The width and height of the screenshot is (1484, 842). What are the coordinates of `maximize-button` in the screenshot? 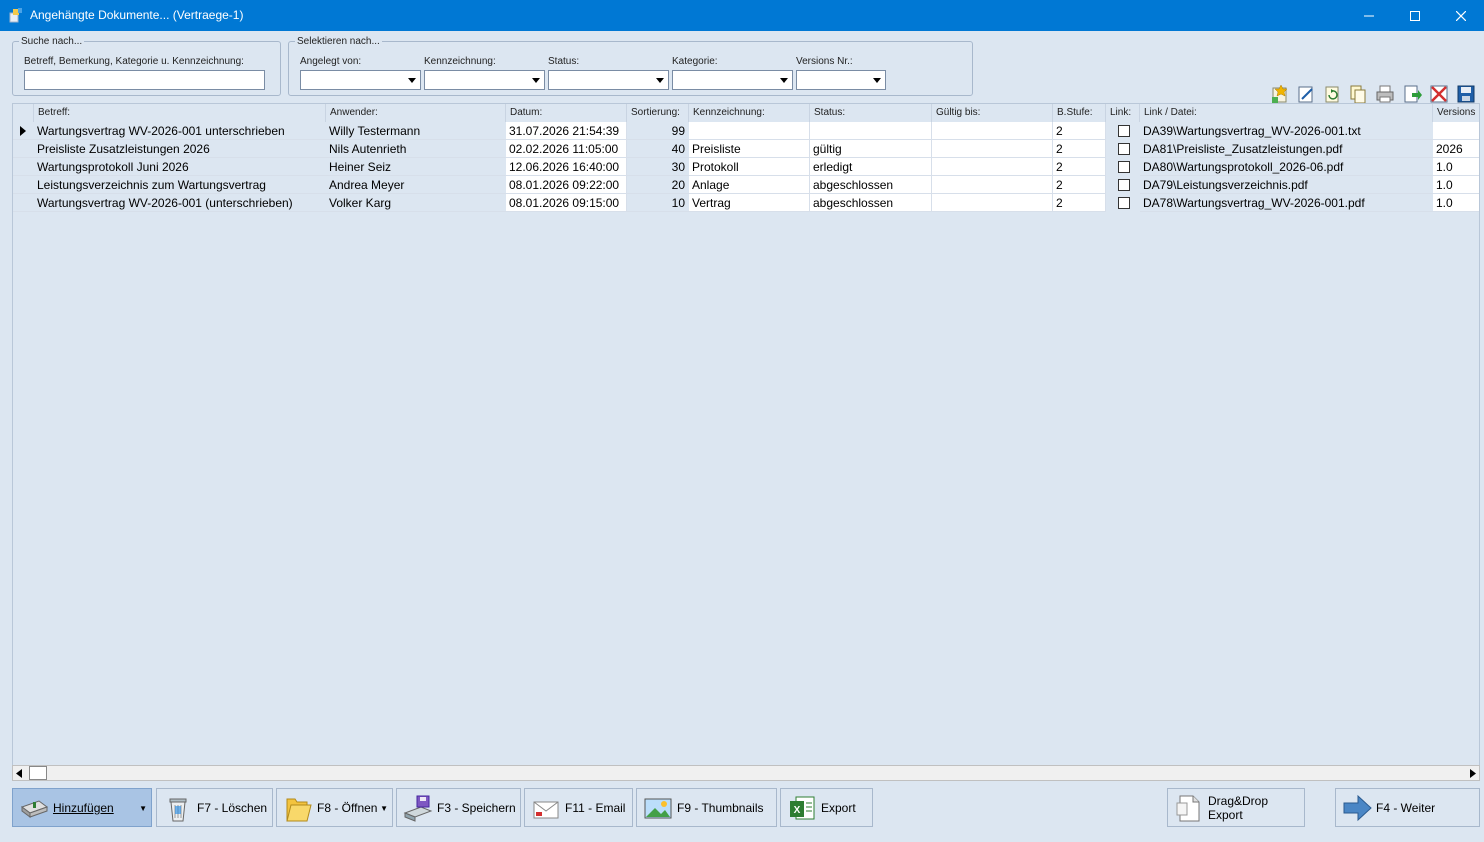 It's located at (1415, 15).